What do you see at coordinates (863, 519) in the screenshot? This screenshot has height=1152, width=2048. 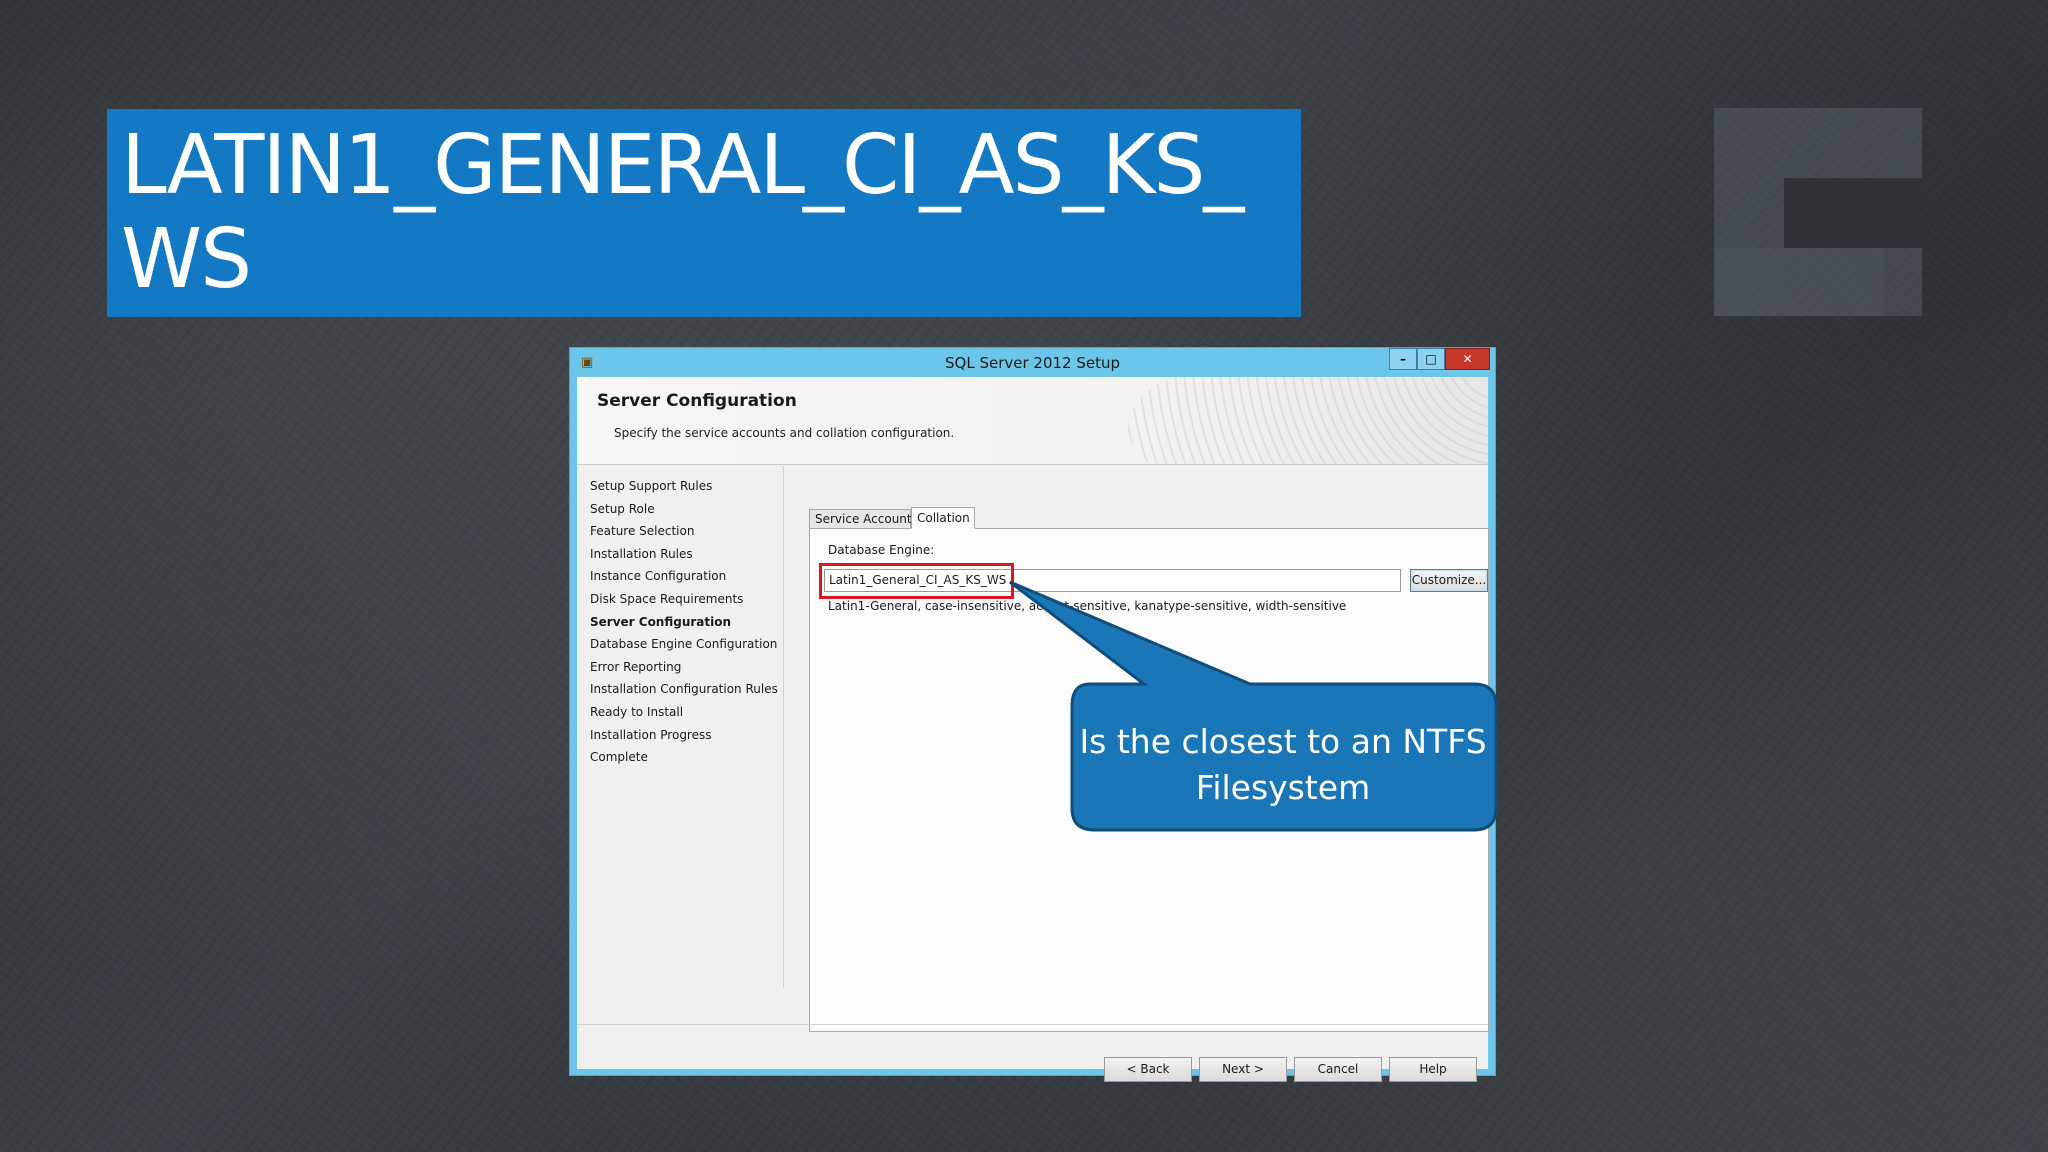 I see `tab-service-accounts: Service Accounts` at bounding box center [863, 519].